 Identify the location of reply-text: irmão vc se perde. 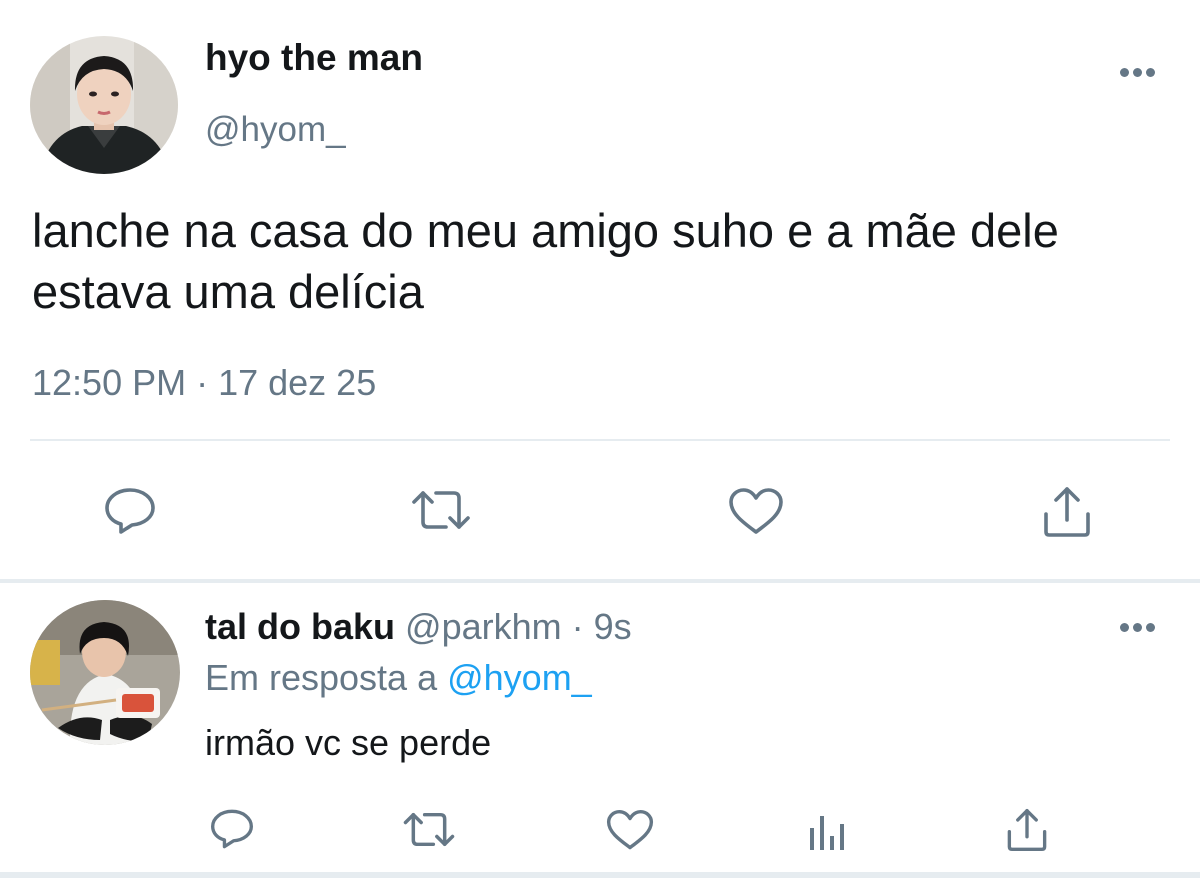
(348, 742).